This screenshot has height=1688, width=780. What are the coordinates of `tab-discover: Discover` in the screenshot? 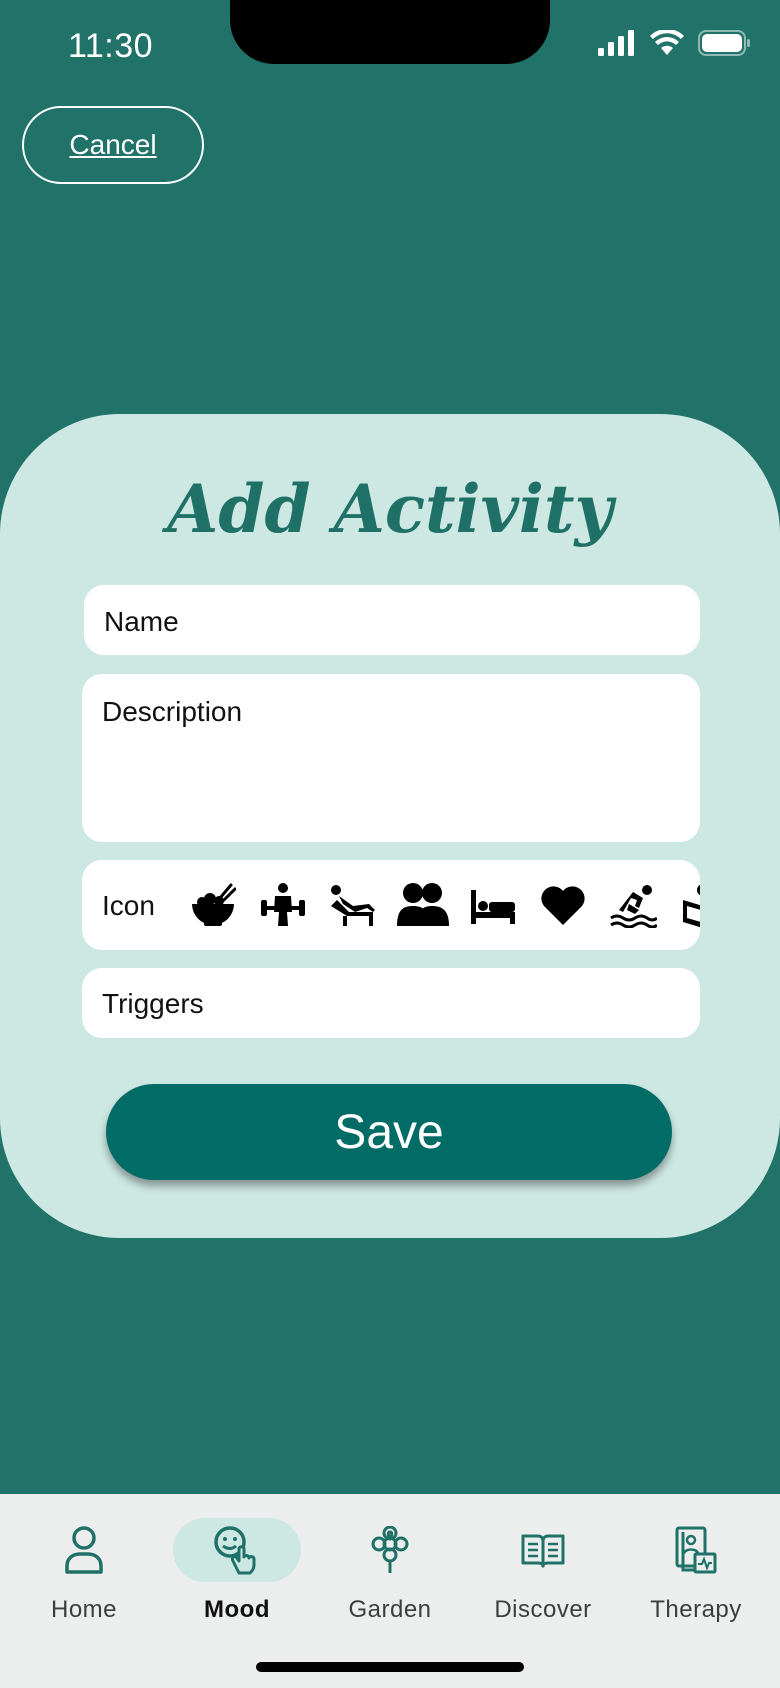 It's located at (543, 1564).